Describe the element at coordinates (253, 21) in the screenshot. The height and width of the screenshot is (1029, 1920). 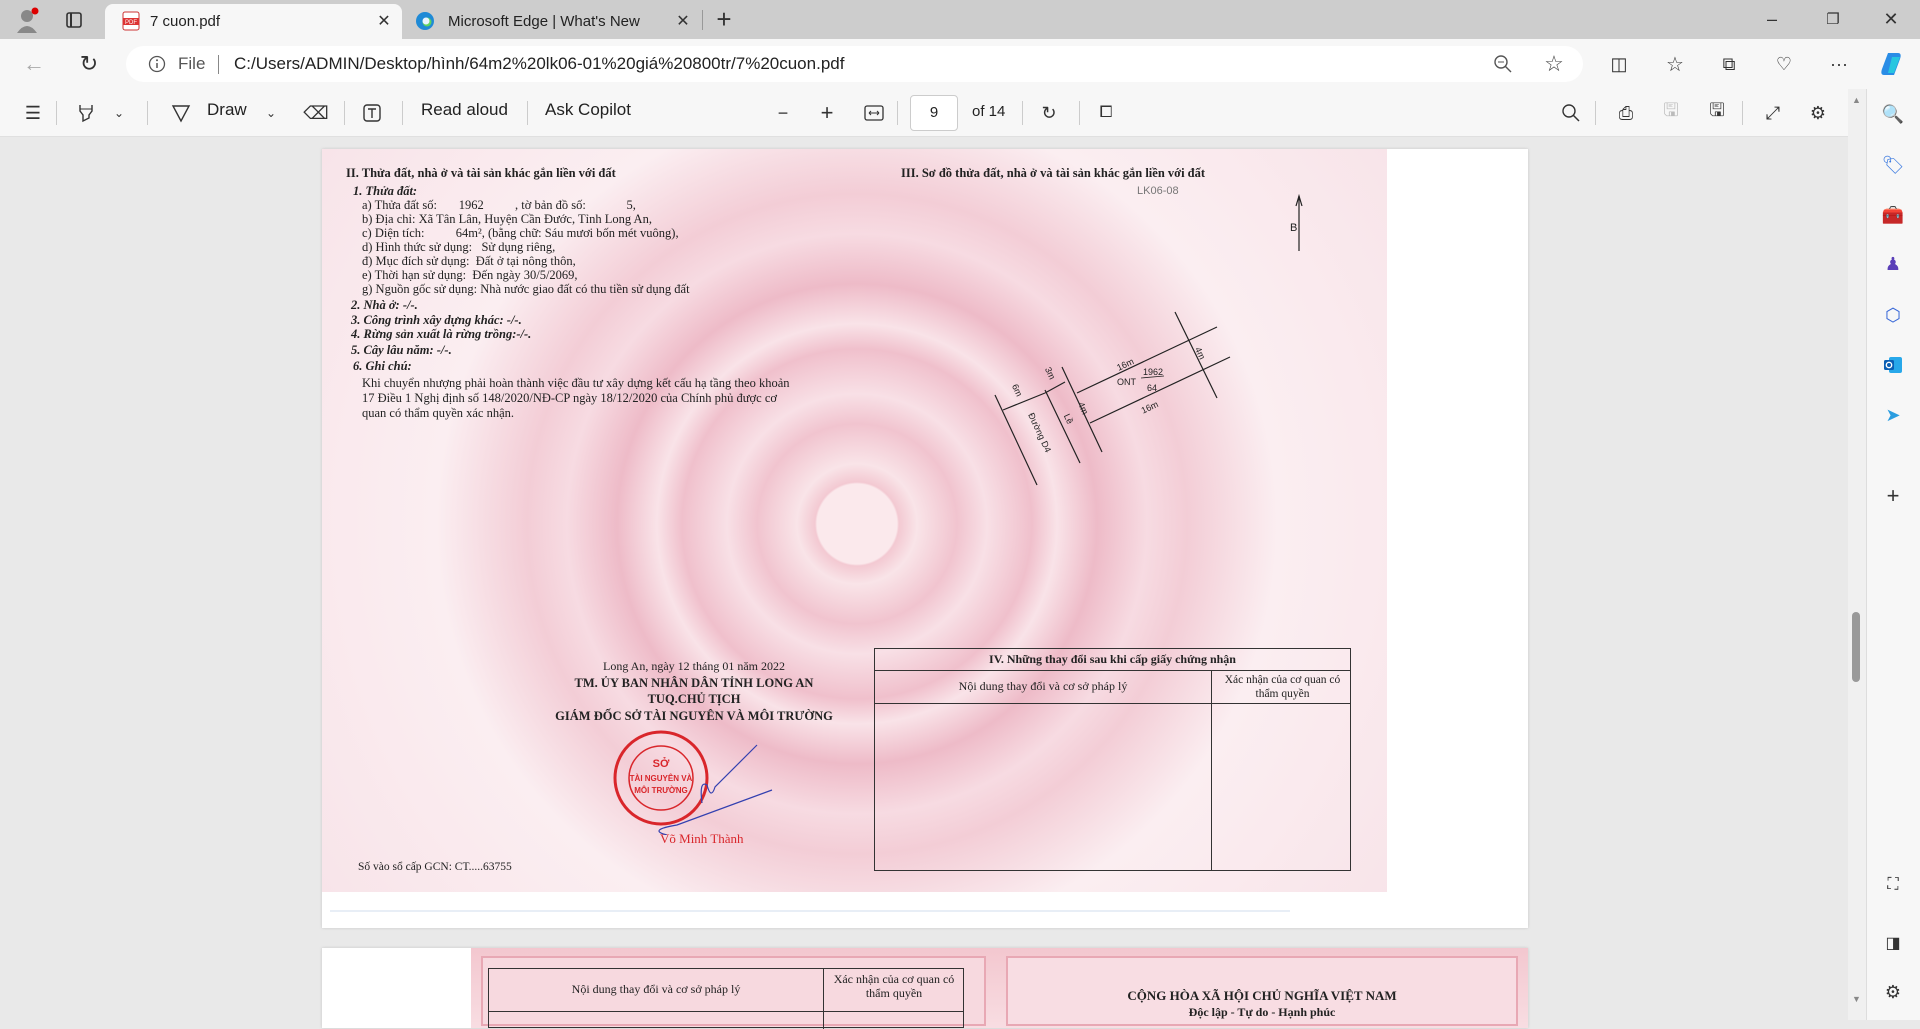
I see `tab-7-cuon-pdf: PDF 7 cuon.pdf ✕` at that location.